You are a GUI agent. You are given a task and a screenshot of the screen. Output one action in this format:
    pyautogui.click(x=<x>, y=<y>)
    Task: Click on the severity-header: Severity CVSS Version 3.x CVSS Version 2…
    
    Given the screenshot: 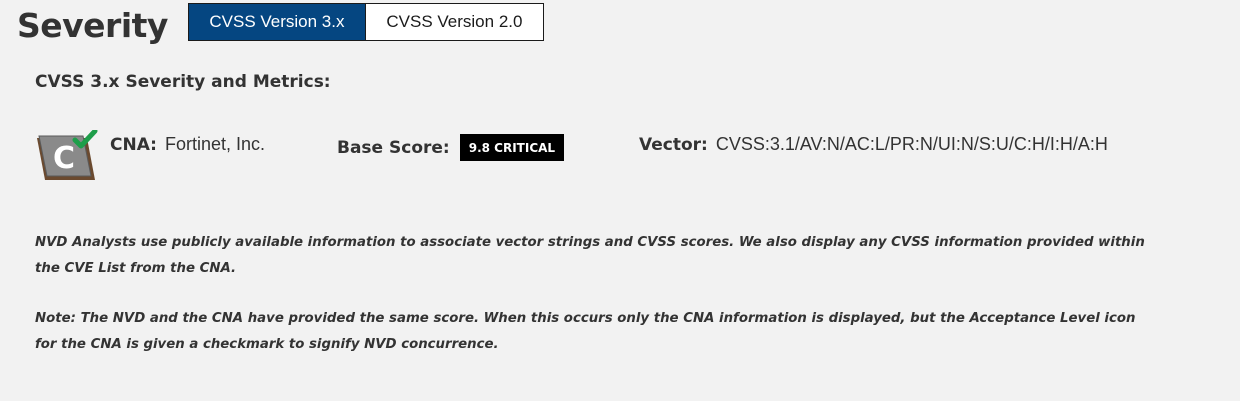 What is the action you would take?
    pyautogui.click(x=280, y=26)
    